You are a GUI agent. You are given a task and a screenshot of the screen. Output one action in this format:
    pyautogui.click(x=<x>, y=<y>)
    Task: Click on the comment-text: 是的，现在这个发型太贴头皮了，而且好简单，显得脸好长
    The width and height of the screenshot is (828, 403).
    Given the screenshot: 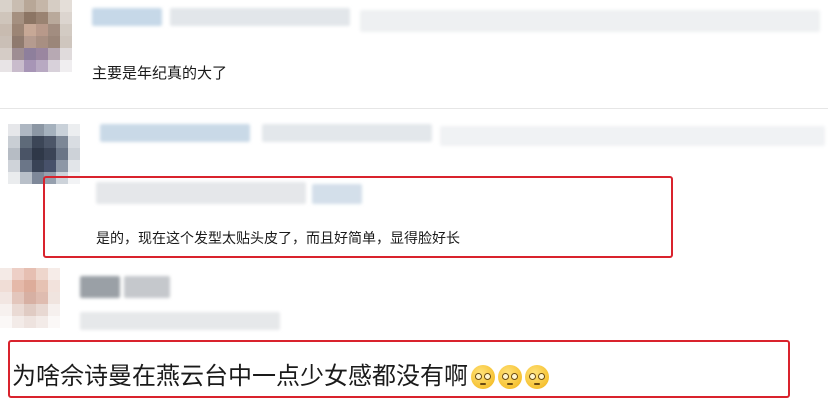 What is the action you would take?
    pyautogui.click(x=278, y=239)
    